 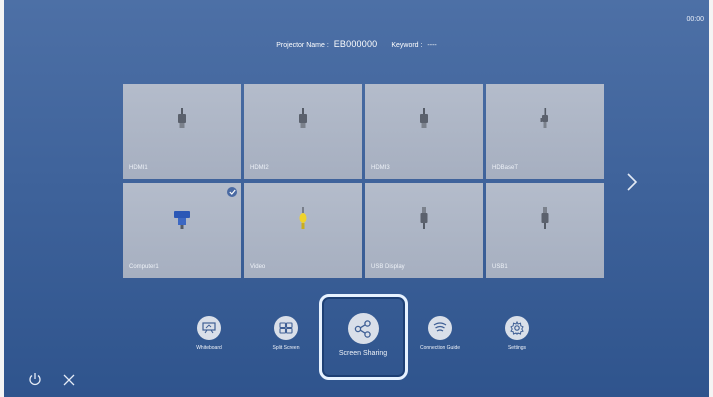 I want to click on source-tile-hdmi1: HDMI1, so click(x=182, y=131).